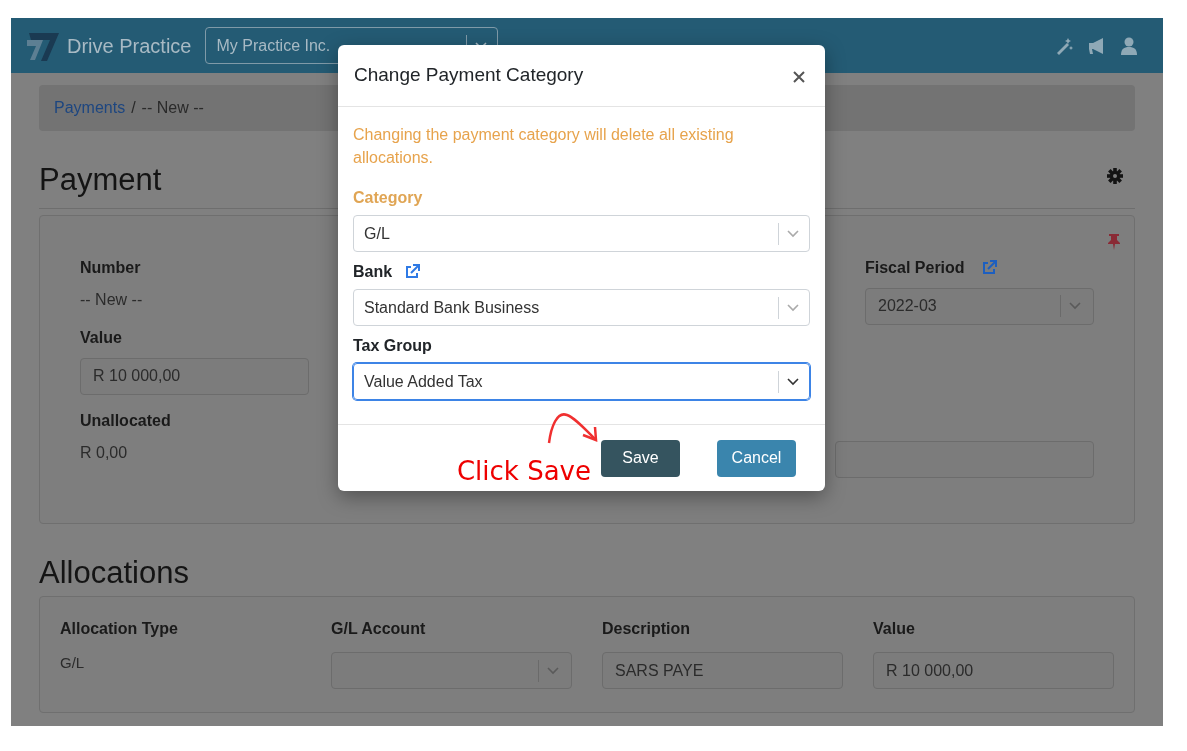 The height and width of the screenshot is (751, 1187). Describe the element at coordinates (646, 629) in the screenshot. I see `column-header: Description` at that location.